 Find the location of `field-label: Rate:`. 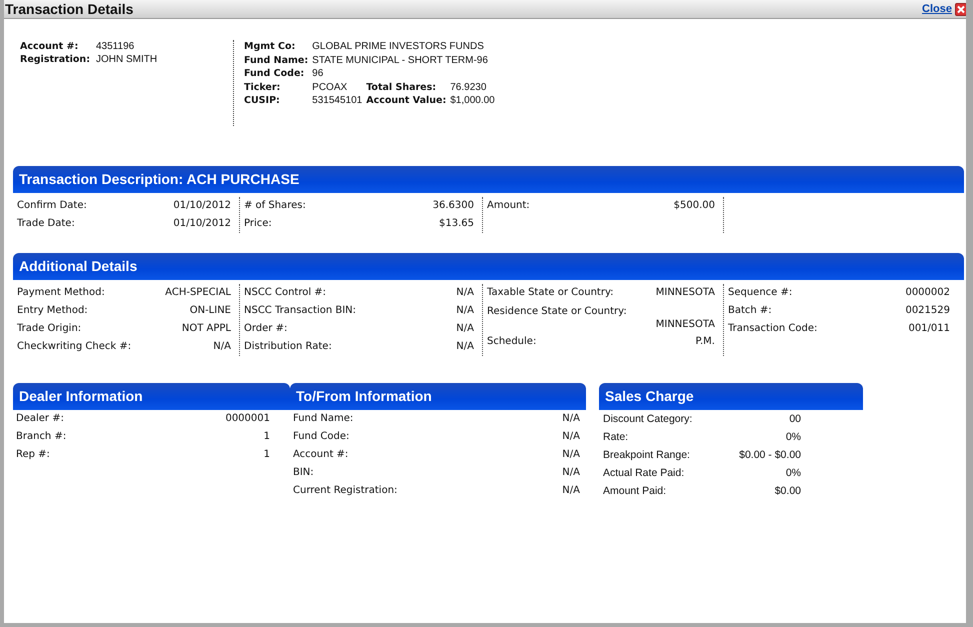

field-label: Rate: is located at coordinates (615, 437).